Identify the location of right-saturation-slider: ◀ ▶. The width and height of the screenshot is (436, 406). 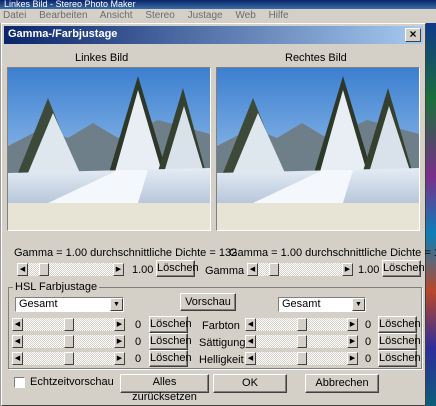
(301, 341).